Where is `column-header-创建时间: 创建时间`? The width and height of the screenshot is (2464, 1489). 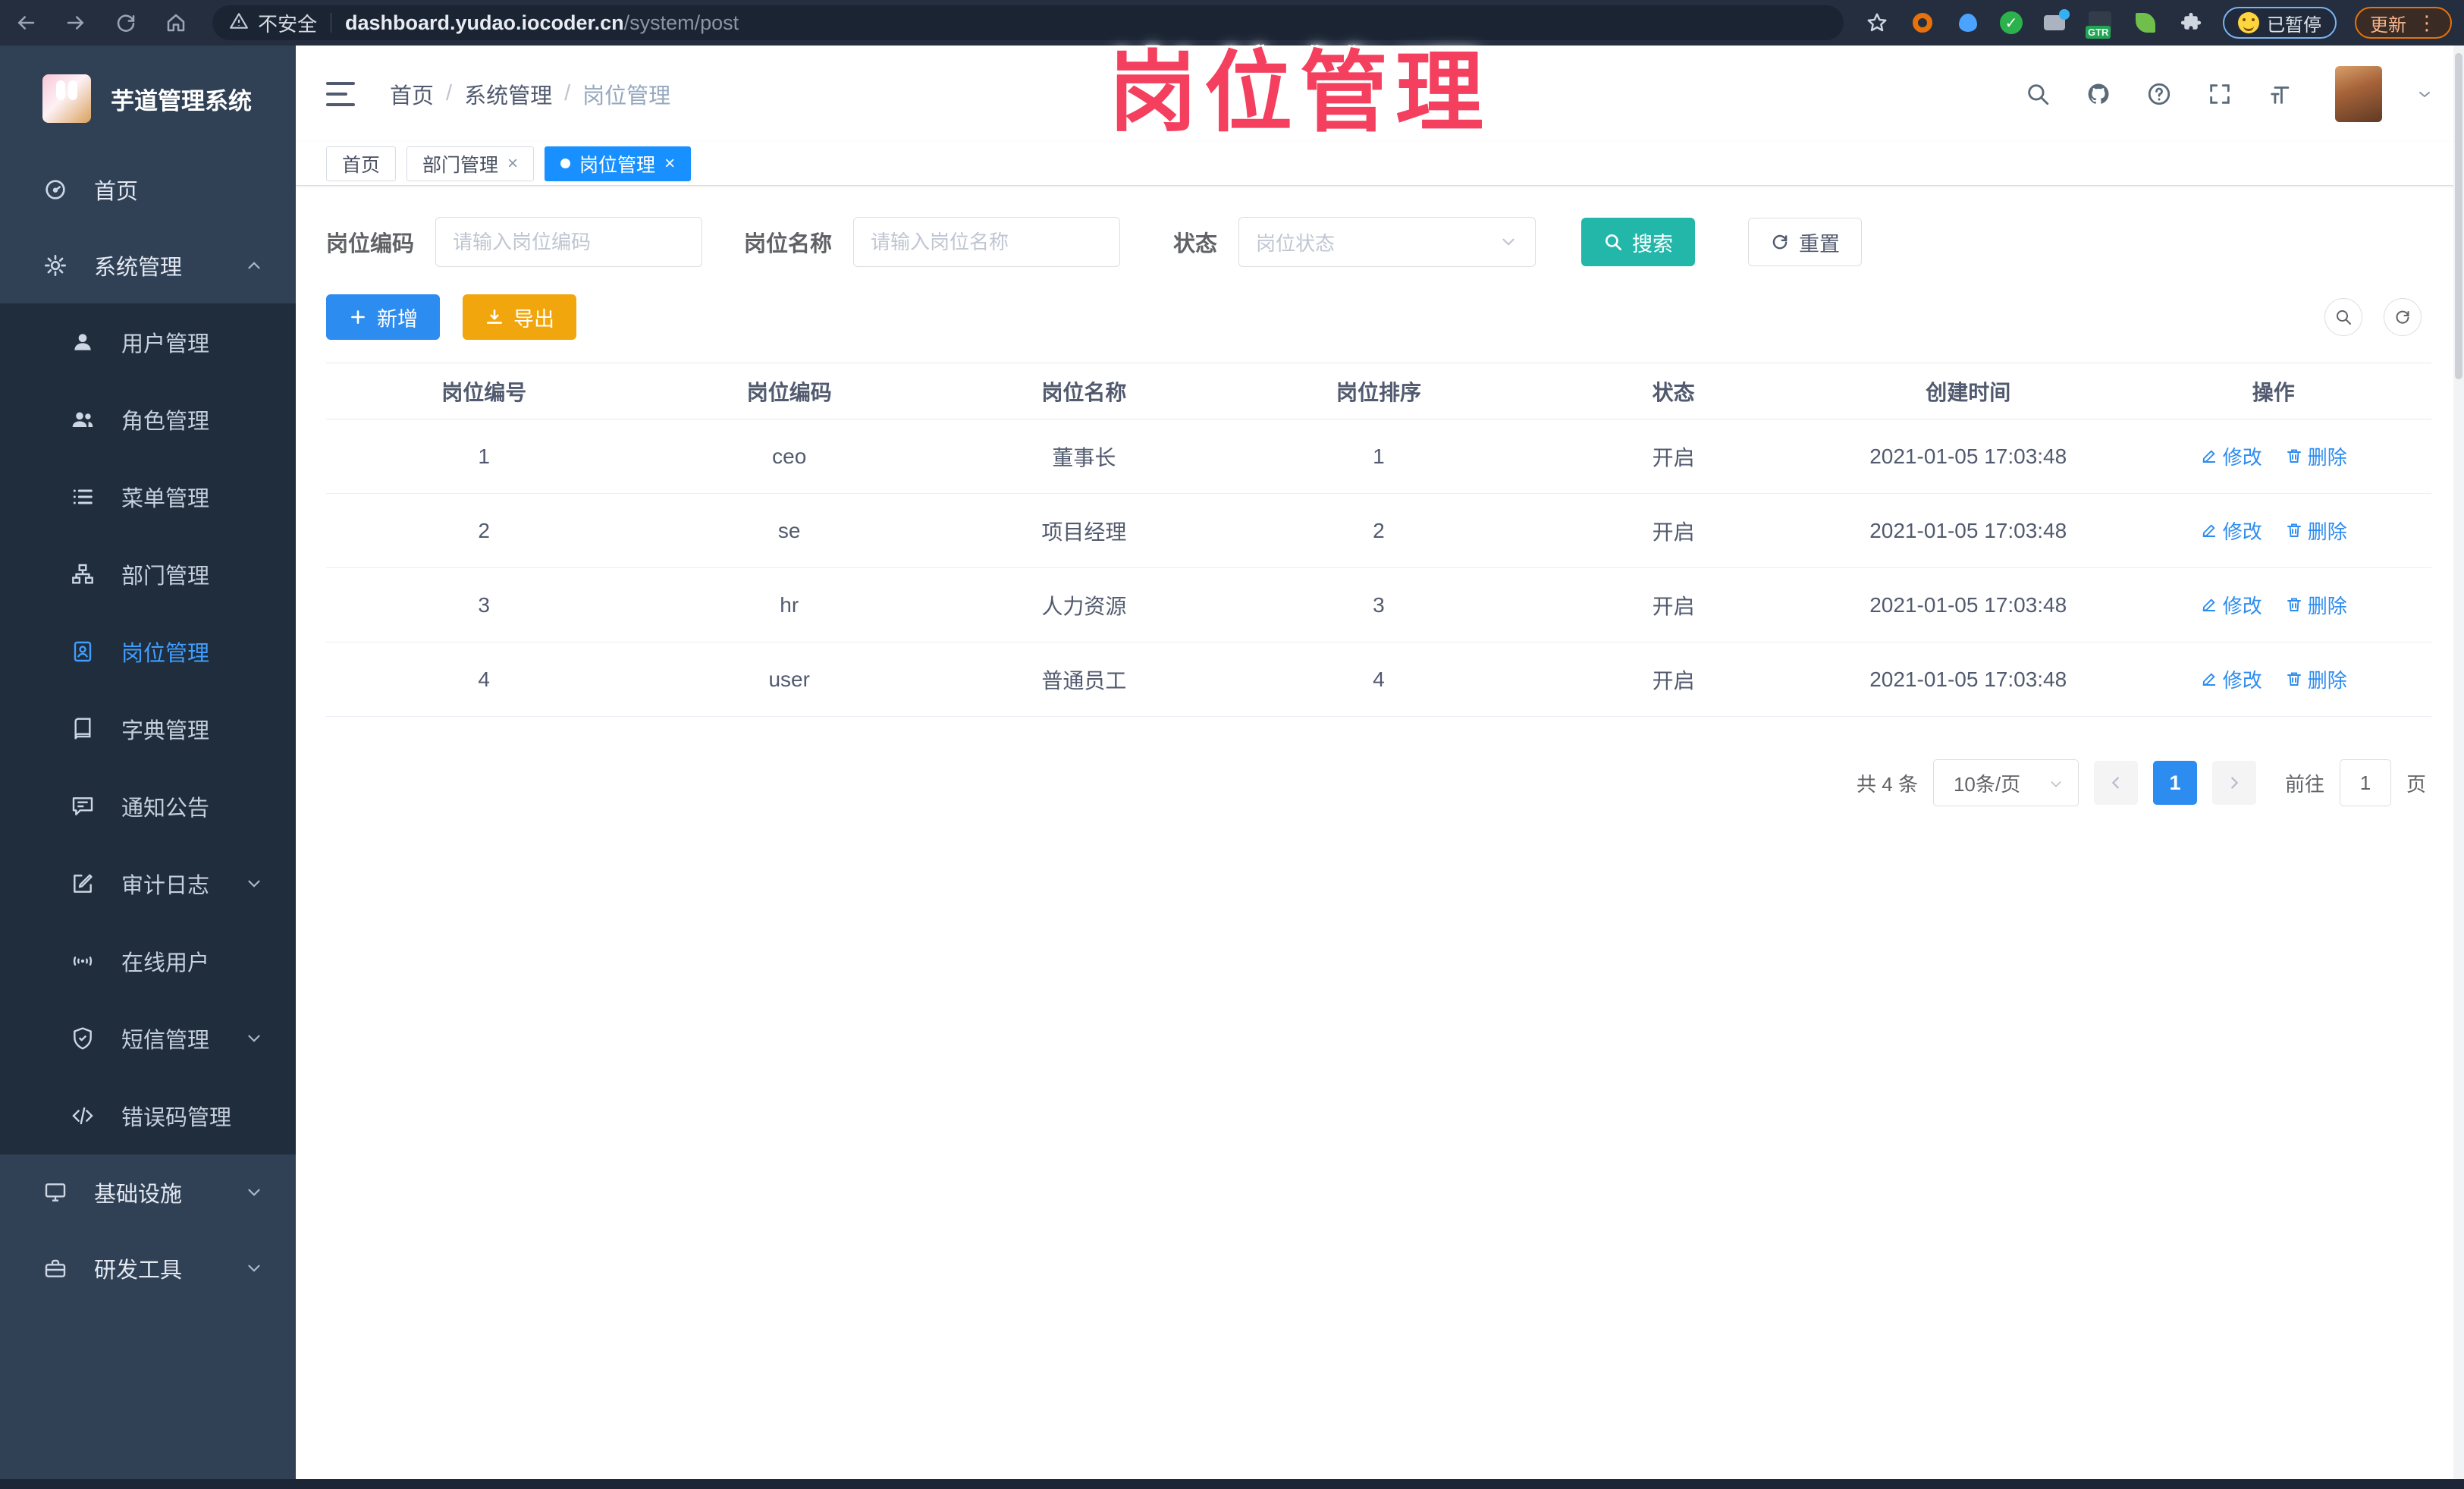
column-header-创建时间: 创建时间 is located at coordinates (1968, 391).